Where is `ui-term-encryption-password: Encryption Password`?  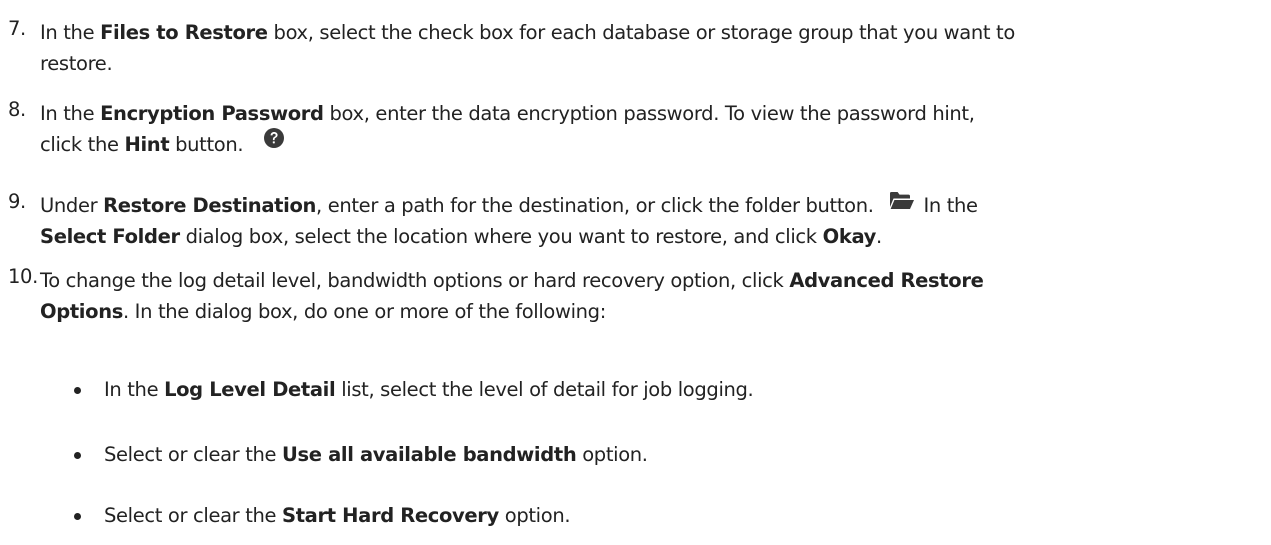 ui-term-encryption-password: Encryption Password is located at coordinates (212, 113).